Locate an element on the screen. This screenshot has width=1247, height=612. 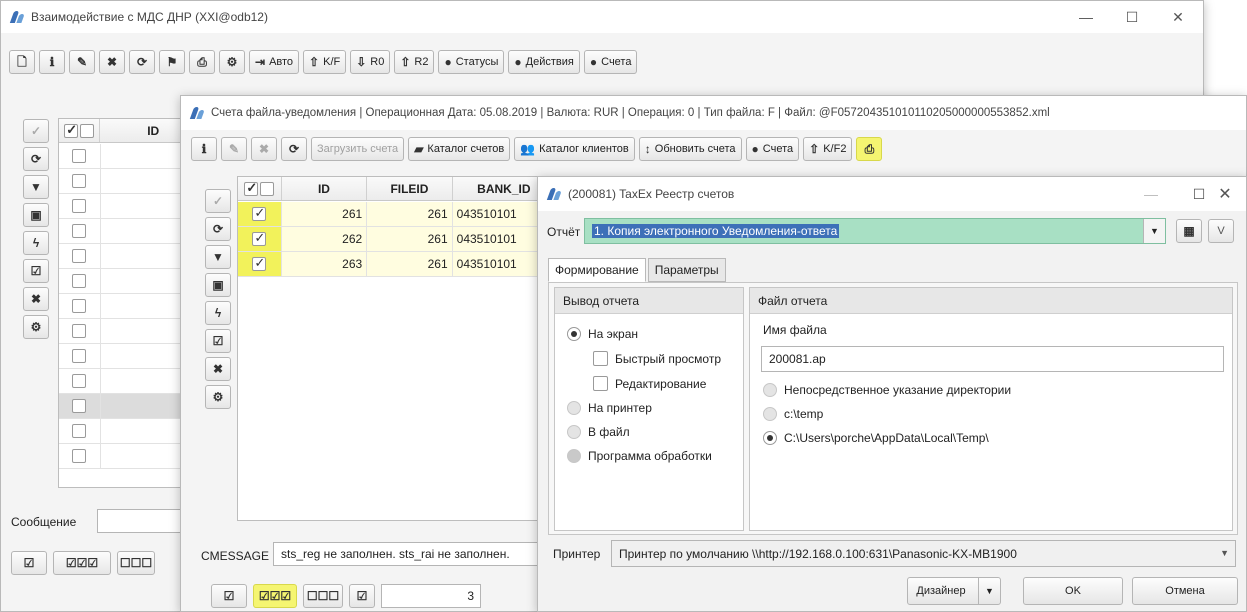
radio-program: Программа обработки is located at coordinates (639, 456).